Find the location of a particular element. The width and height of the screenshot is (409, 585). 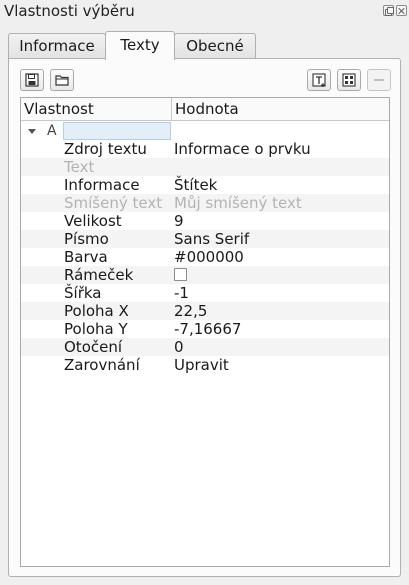

property-name: Poloha X is located at coordinates (96, 311).